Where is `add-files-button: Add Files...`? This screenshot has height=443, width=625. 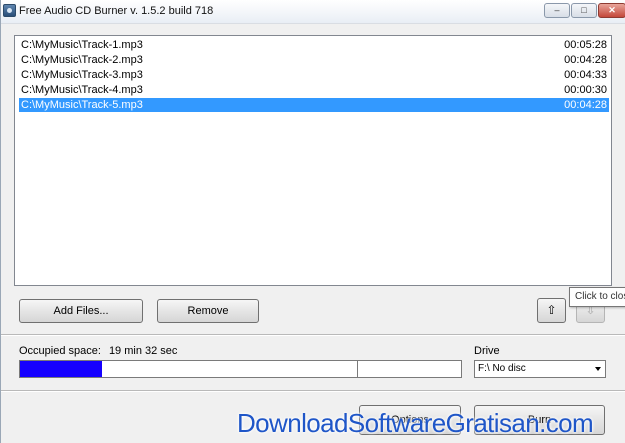
add-files-button: Add Files... is located at coordinates (81, 311).